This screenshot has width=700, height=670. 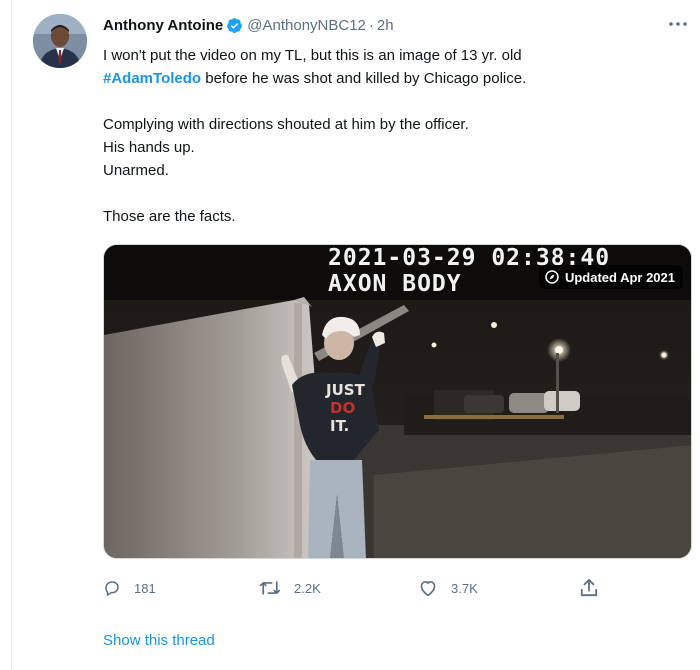 What do you see at coordinates (169, 216) in the screenshot?
I see `tweet-line-6: Those are the facts.` at bounding box center [169, 216].